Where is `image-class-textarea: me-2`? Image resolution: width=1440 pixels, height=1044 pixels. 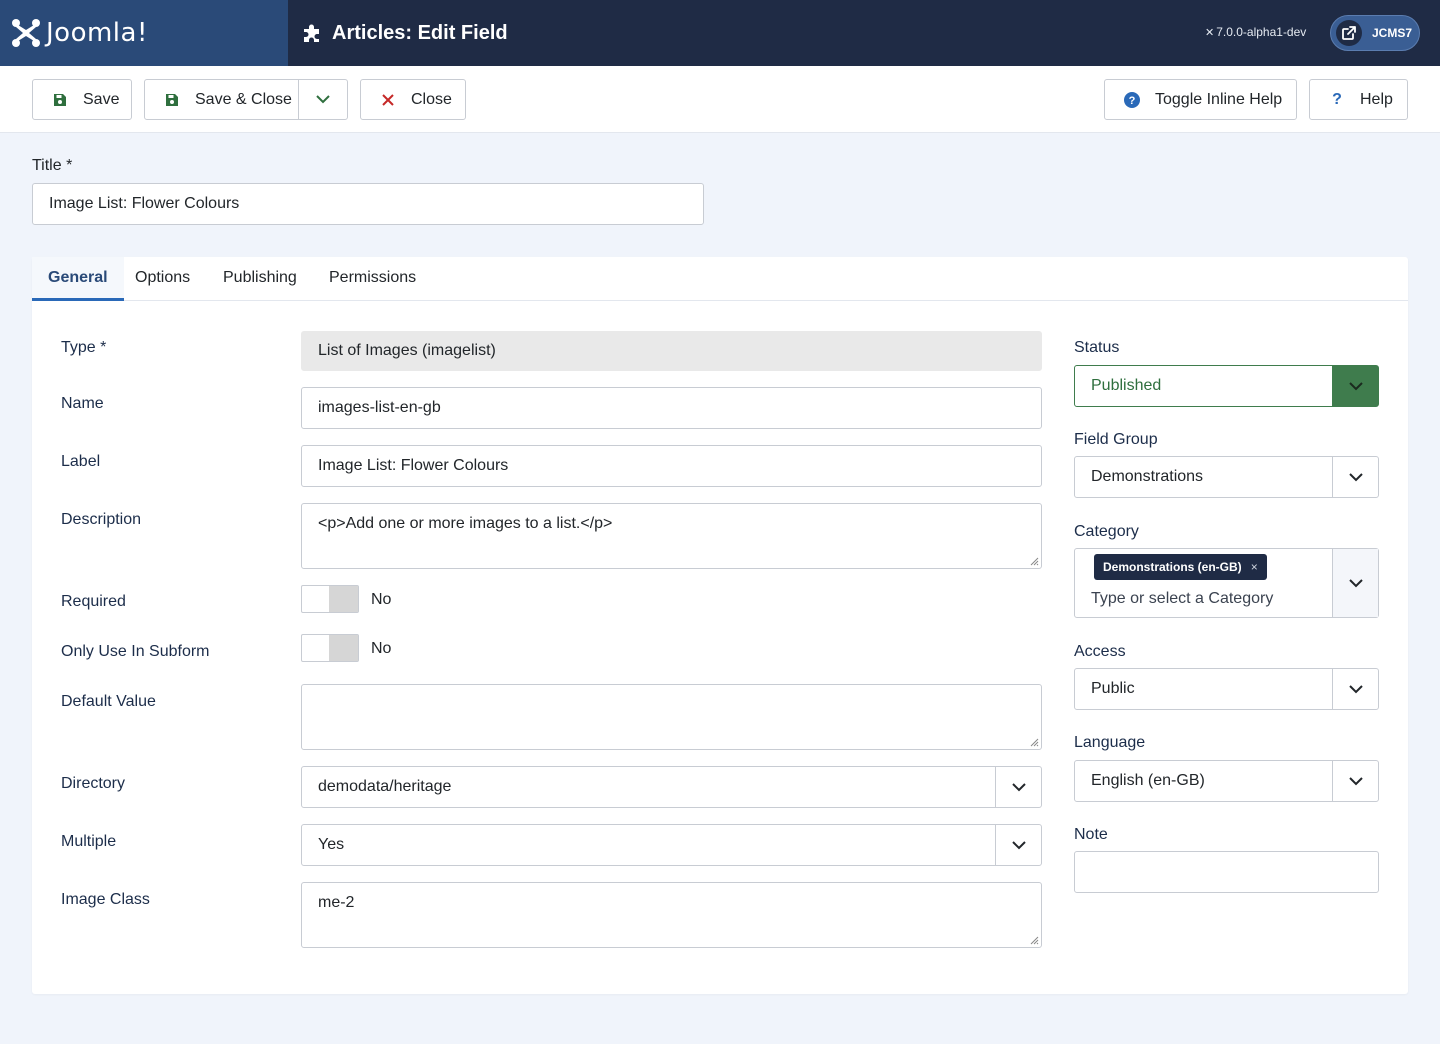 image-class-textarea: me-2 is located at coordinates (671, 915).